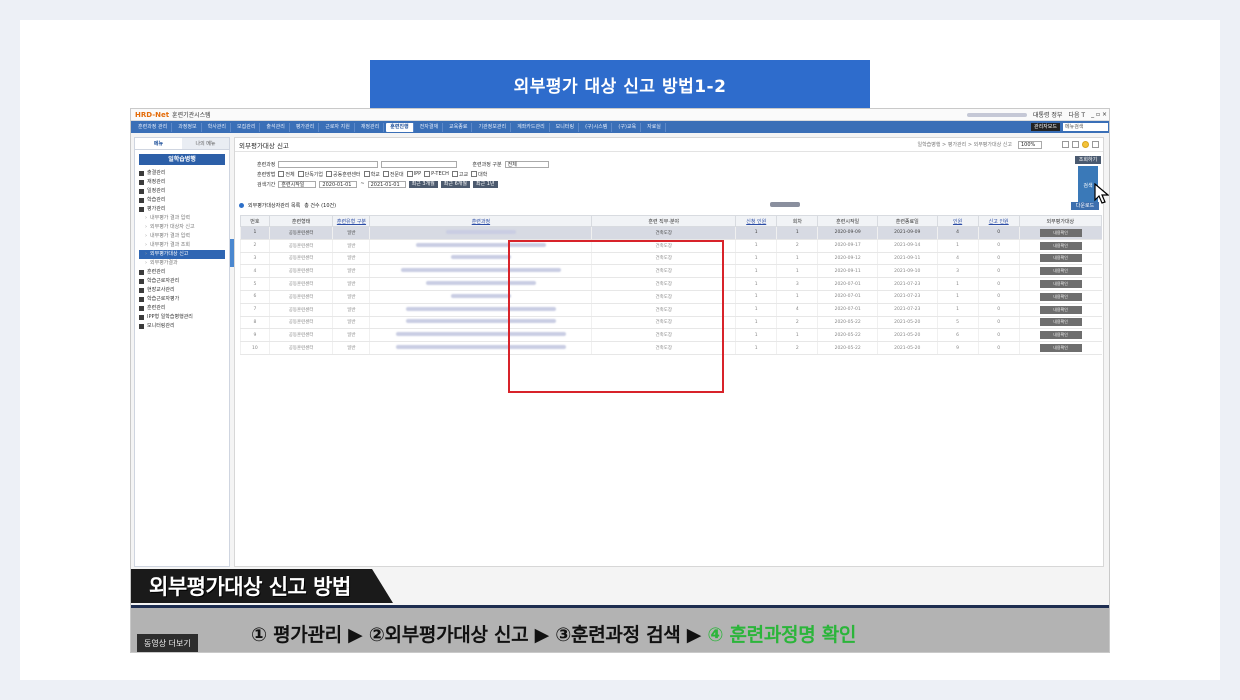 Image resolution: width=1240 pixels, height=700 pixels. I want to click on tab-my-menu: 나의 메뉴, so click(205, 144).